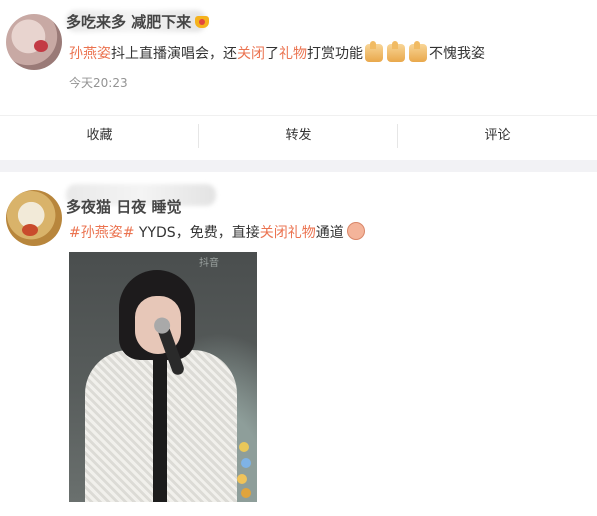 This screenshot has height=516, width=597. Describe the element at coordinates (497, 136) in the screenshot. I see `comment-button: 评论` at that location.